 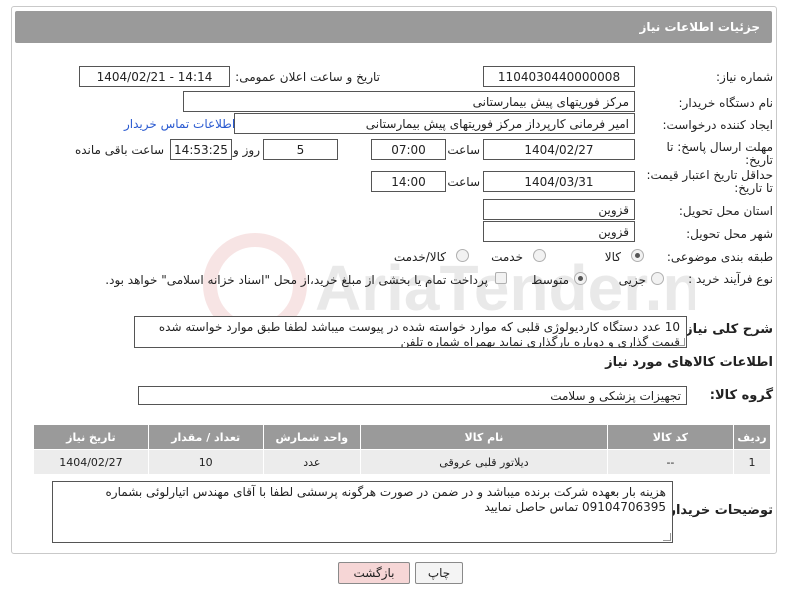 I want to click on buyer-org-field: مرکز فوریتهای پیش بیمارستانی, so click(x=409, y=101).